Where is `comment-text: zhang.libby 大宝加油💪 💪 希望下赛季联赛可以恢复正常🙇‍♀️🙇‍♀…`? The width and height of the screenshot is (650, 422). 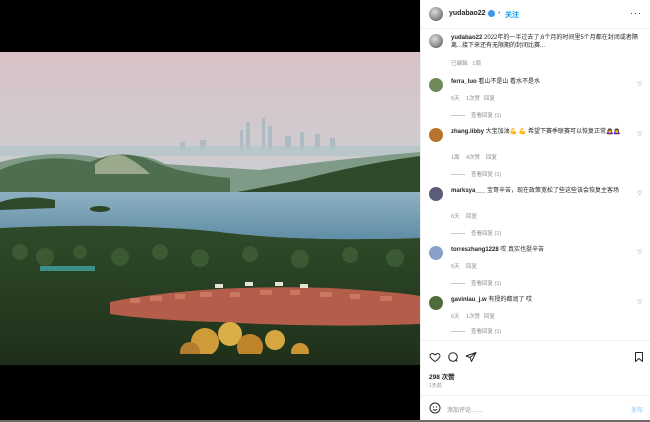 comment-text: zhang.libby 大宝加油💪 💪 希望下赛季联赛可以恢复正常🙇‍♀️🙇‍♀… is located at coordinates (536, 132).